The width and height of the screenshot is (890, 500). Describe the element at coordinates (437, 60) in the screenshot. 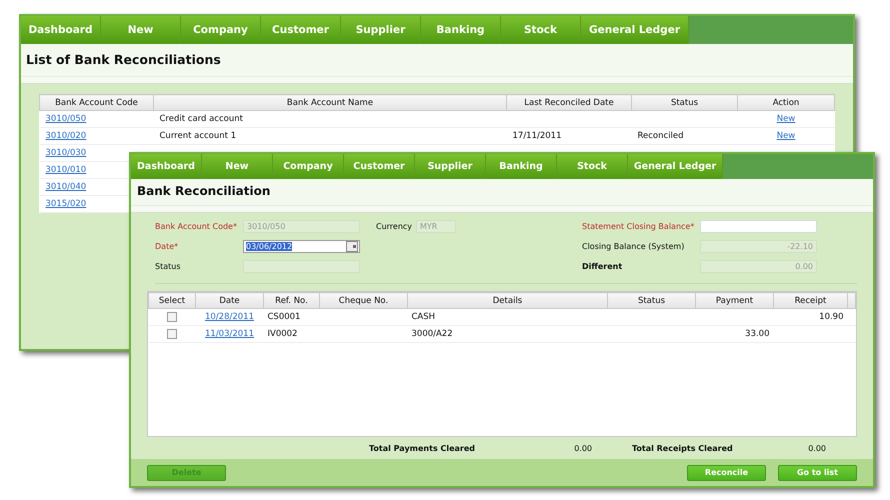

I see `page-title: List of Bank Reconciliations` at that location.